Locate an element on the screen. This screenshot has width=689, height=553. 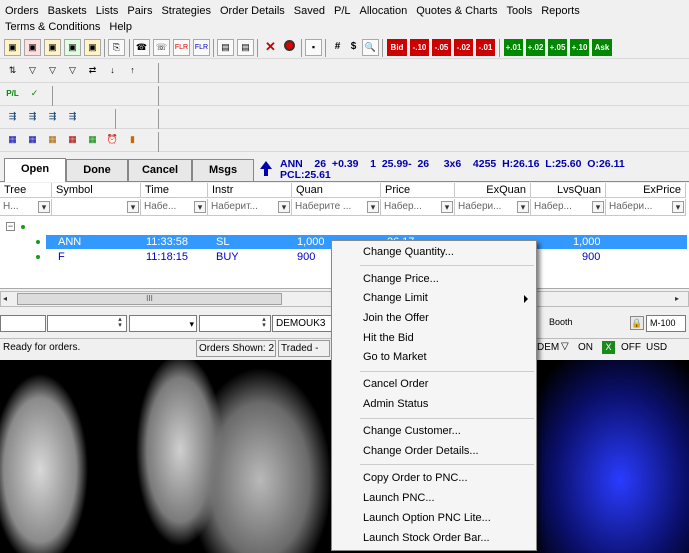
menu-lists: Lists is located at coordinates (107, 8).